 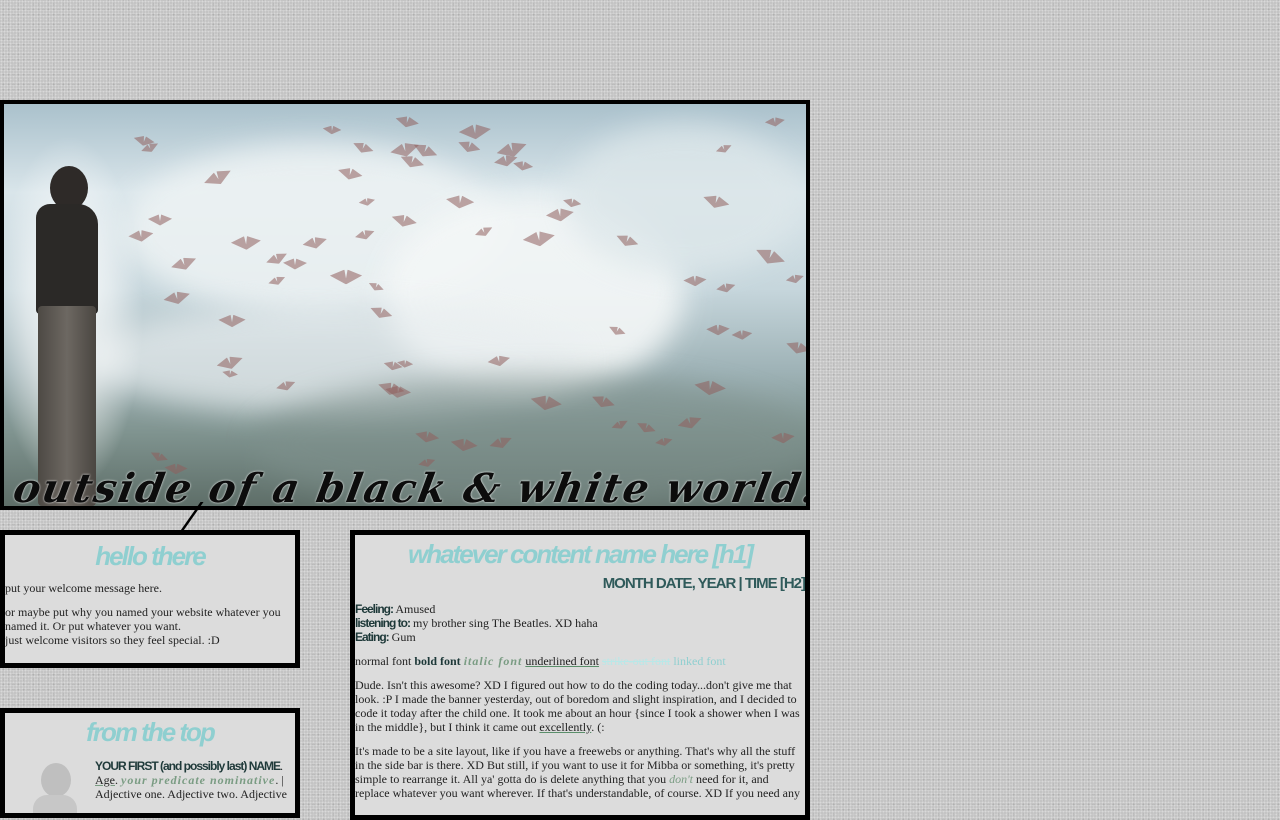 What do you see at coordinates (403, 637) in the screenshot?
I see `meta-value: Gum` at bounding box center [403, 637].